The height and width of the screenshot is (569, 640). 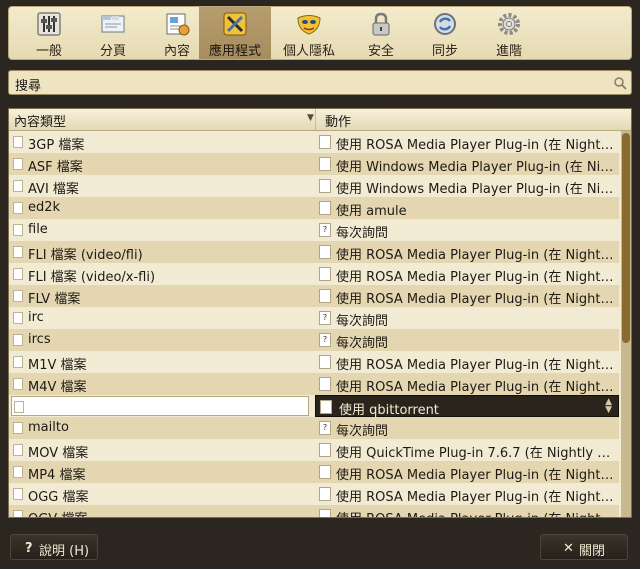 What do you see at coordinates (310, 118) in the screenshot?
I see `sort-down-icon: ▼` at bounding box center [310, 118].